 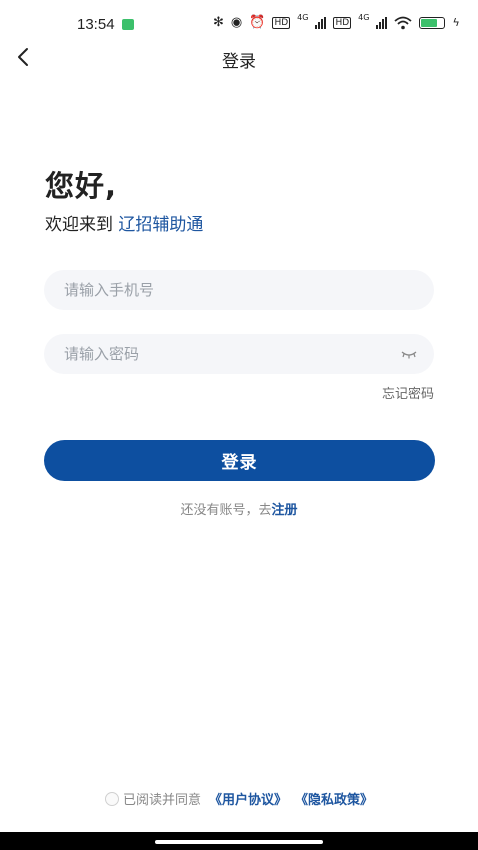 I want to click on signal-icon, so click(x=321, y=22).